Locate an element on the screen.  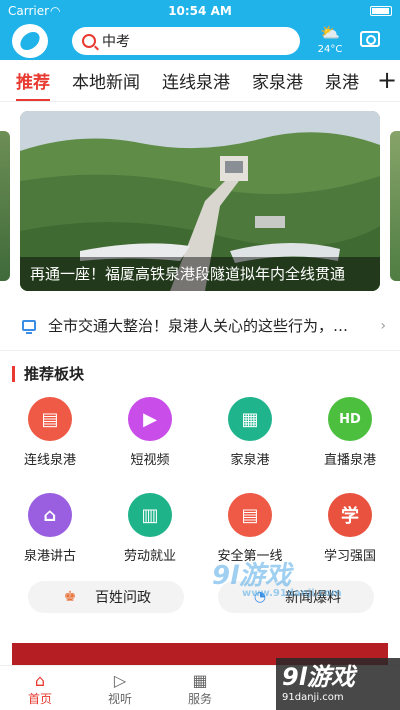
bottom-tab-service: ▦ 服务 is located at coordinates (200, 688).